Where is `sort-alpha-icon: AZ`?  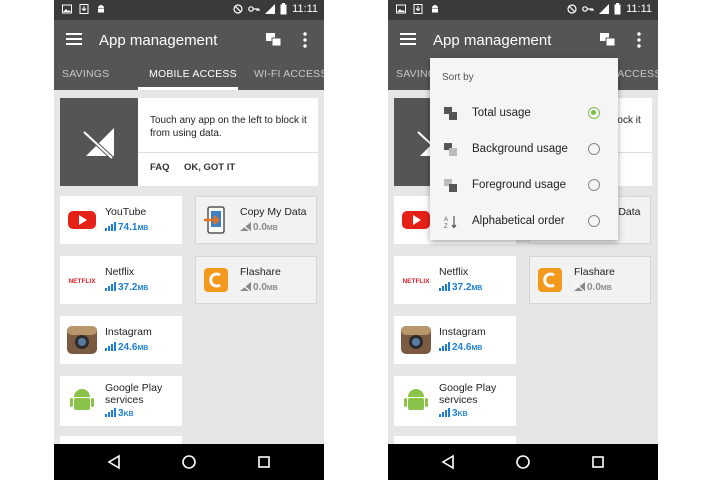 sort-alpha-icon: AZ is located at coordinates (450, 222).